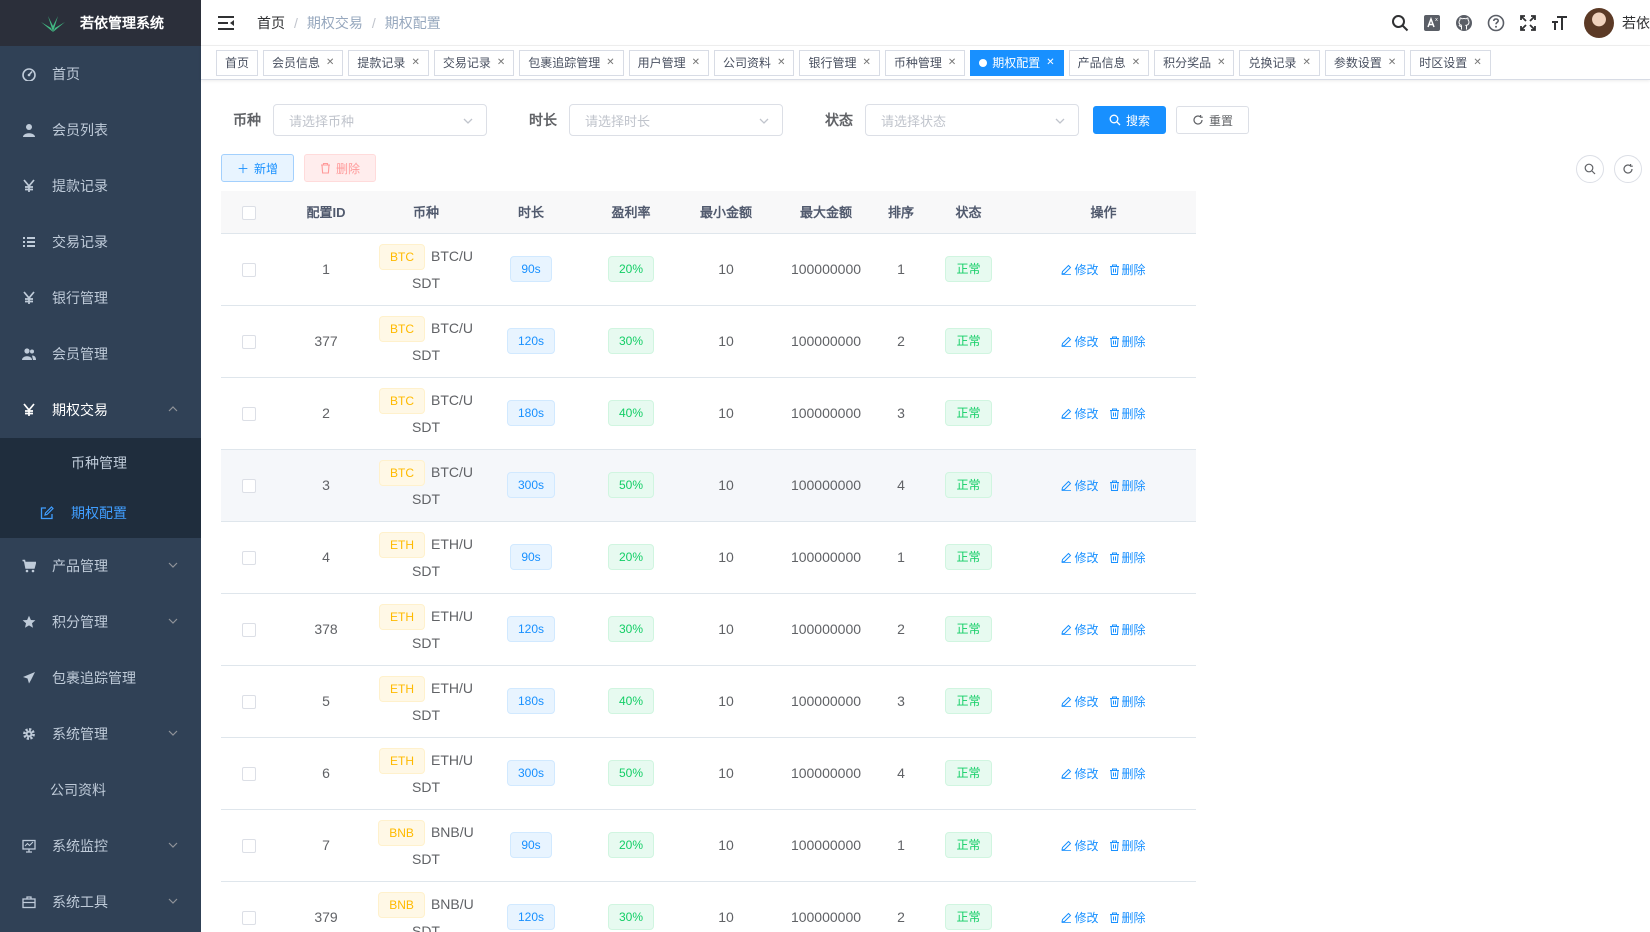  What do you see at coordinates (1464, 23) in the screenshot?
I see `github-icon` at bounding box center [1464, 23].